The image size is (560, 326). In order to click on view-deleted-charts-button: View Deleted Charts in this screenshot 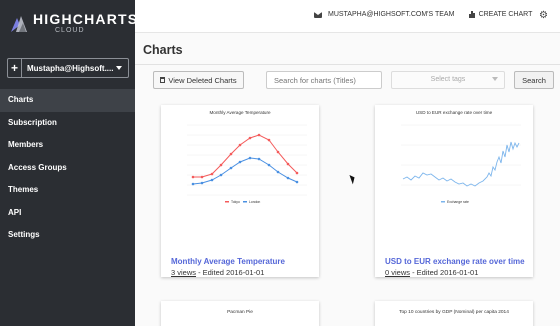, I will do `click(198, 80)`.